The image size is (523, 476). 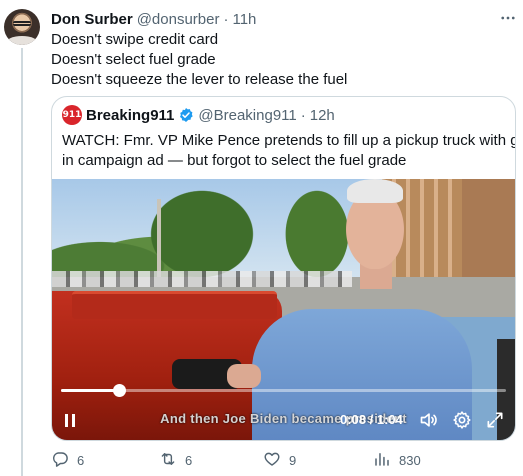 What do you see at coordinates (202, 279) in the screenshot?
I see `video-cars` at bounding box center [202, 279].